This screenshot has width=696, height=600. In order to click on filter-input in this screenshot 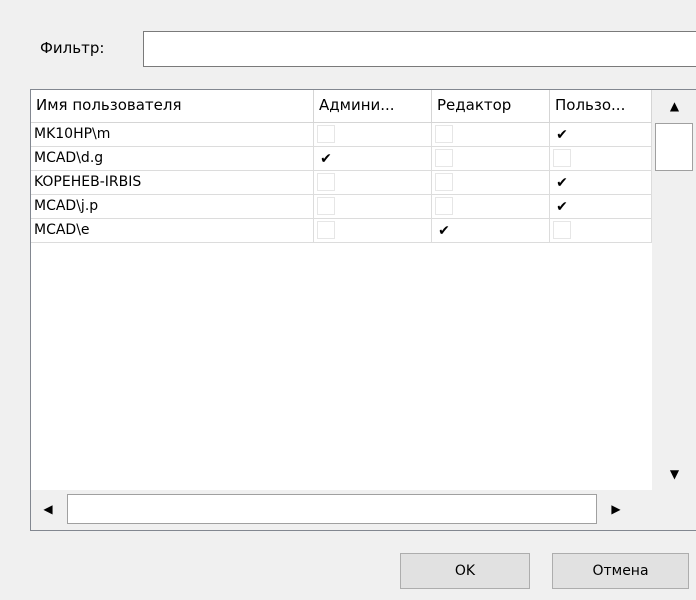, I will do `click(419, 49)`.